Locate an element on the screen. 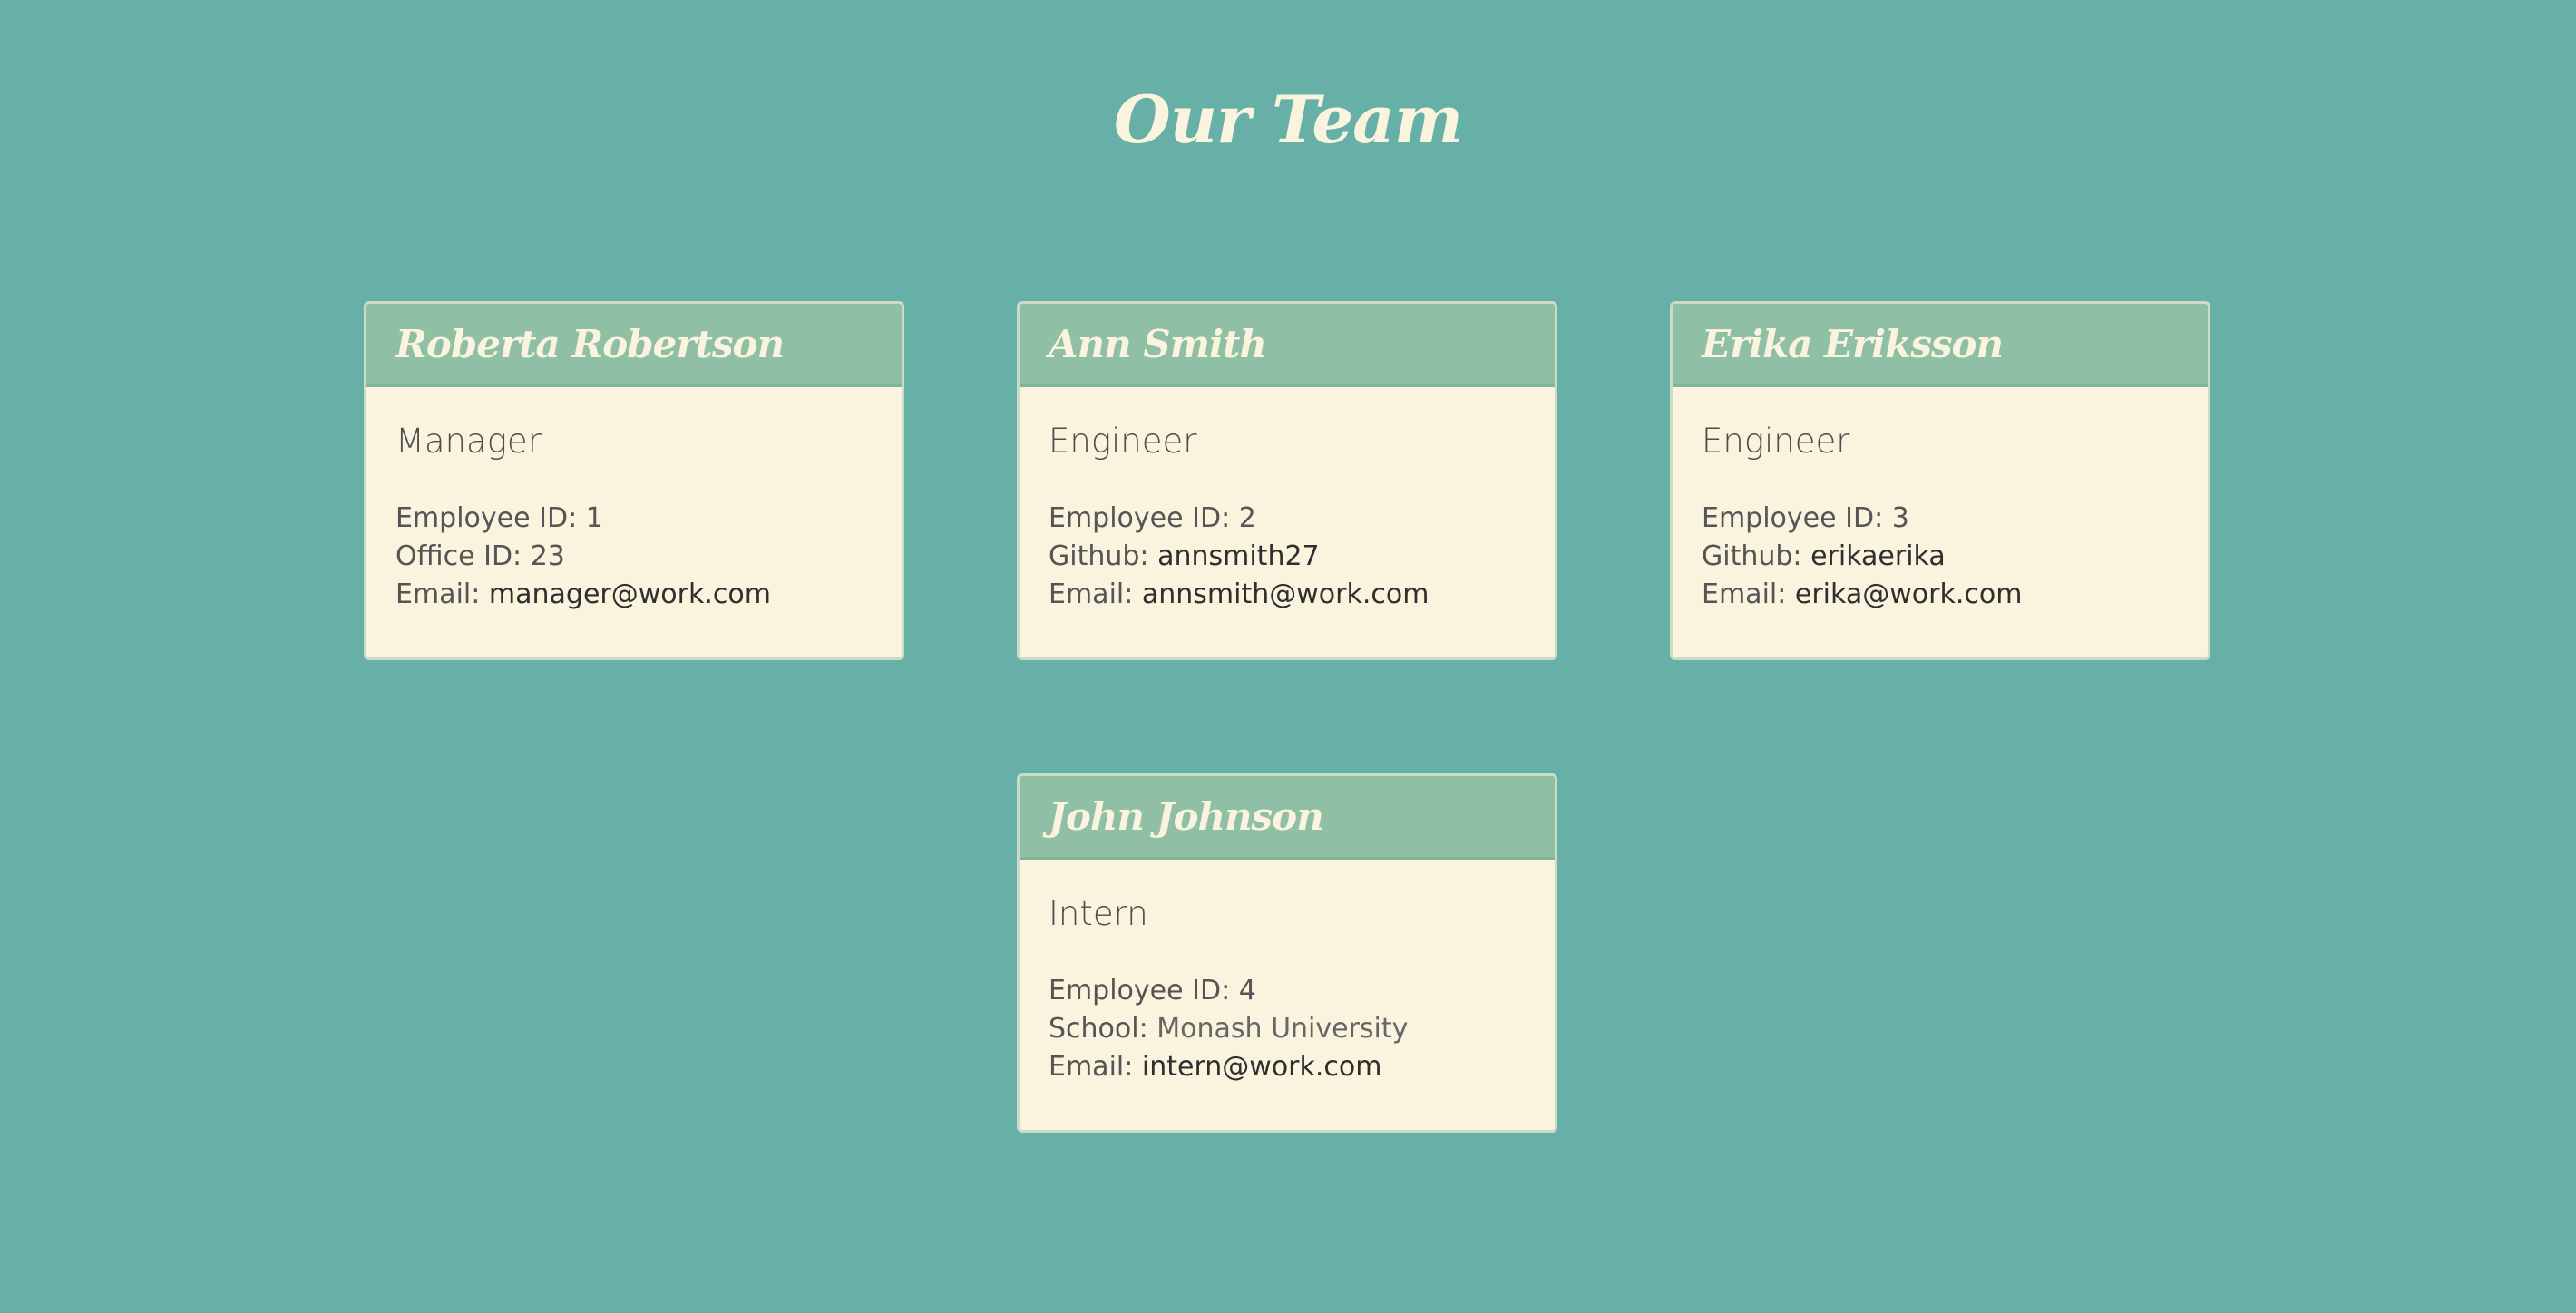  github-line: Github: annsmith27 is located at coordinates (1302, 557).